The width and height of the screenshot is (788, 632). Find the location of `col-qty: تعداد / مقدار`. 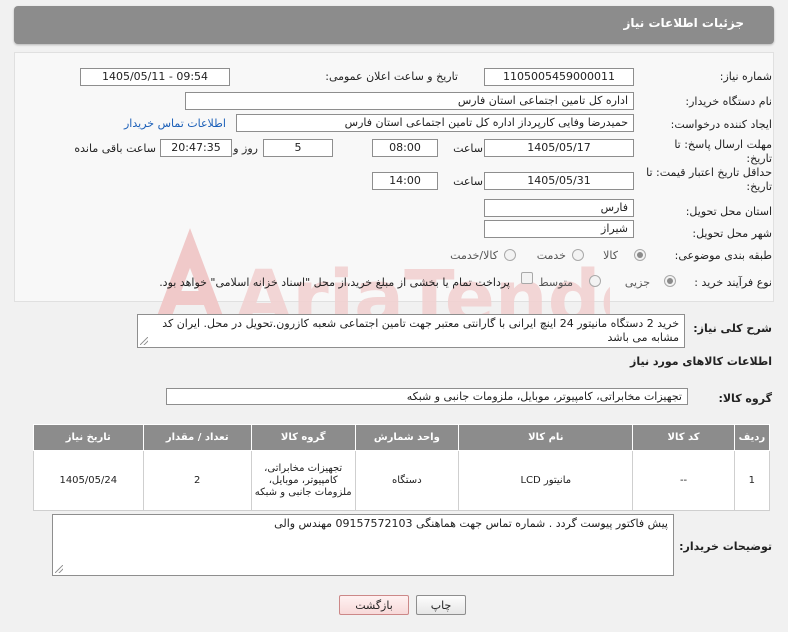

col-qty: تعداد / مقدار is located at coordinates (197, 437).